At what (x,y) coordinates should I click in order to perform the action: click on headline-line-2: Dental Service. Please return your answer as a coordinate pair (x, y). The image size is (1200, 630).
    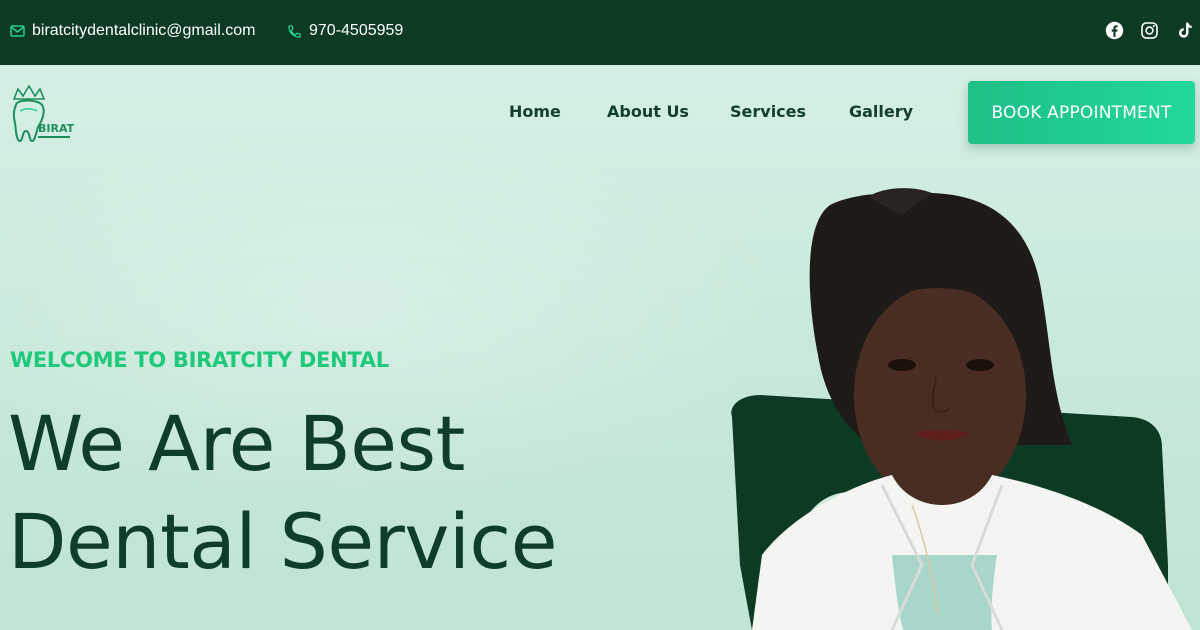
    Looking at the image, I should click on (282, 541).